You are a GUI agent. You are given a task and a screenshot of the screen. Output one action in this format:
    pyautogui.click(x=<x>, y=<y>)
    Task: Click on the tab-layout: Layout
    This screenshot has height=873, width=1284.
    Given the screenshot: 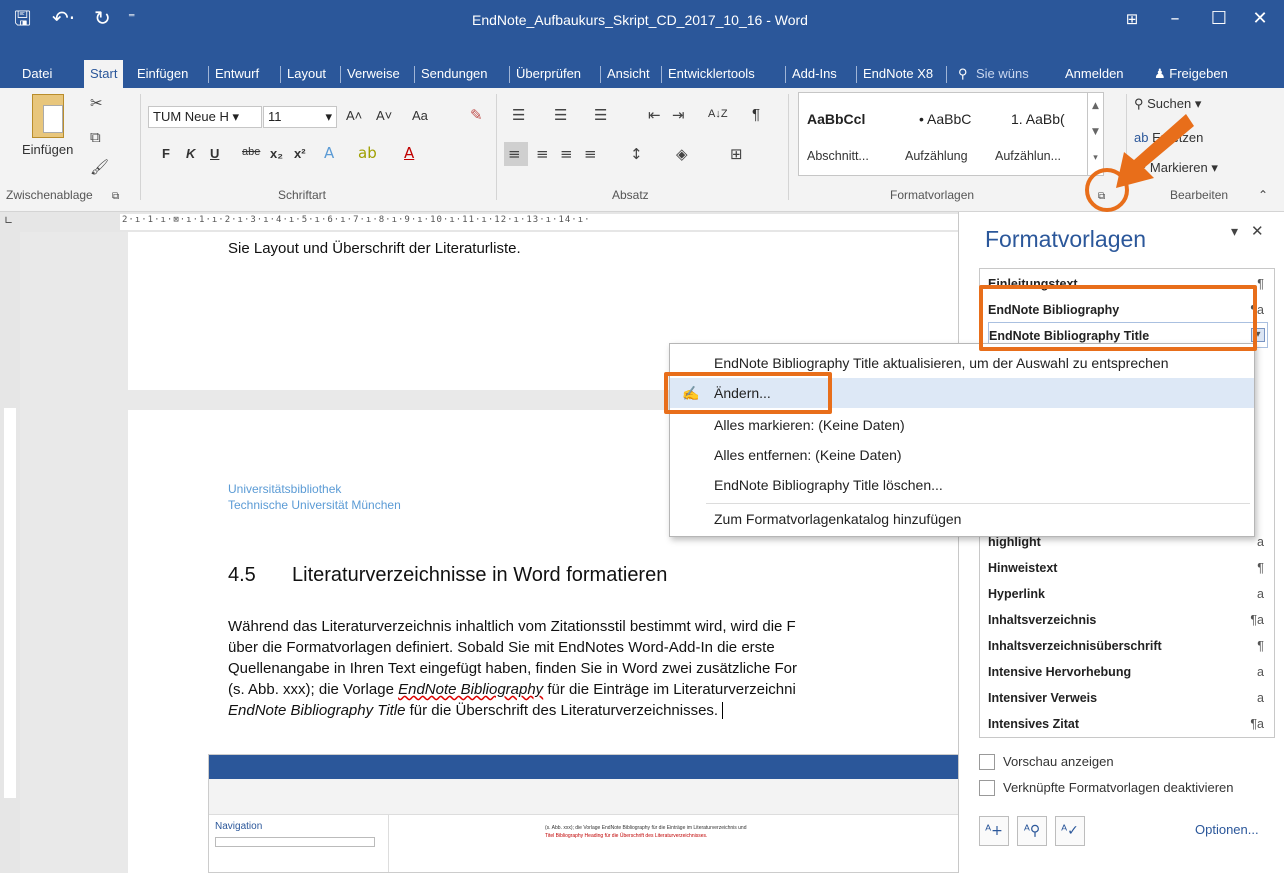 What is the action you would take?
    pyautogui.click(x=306, y=74)
    